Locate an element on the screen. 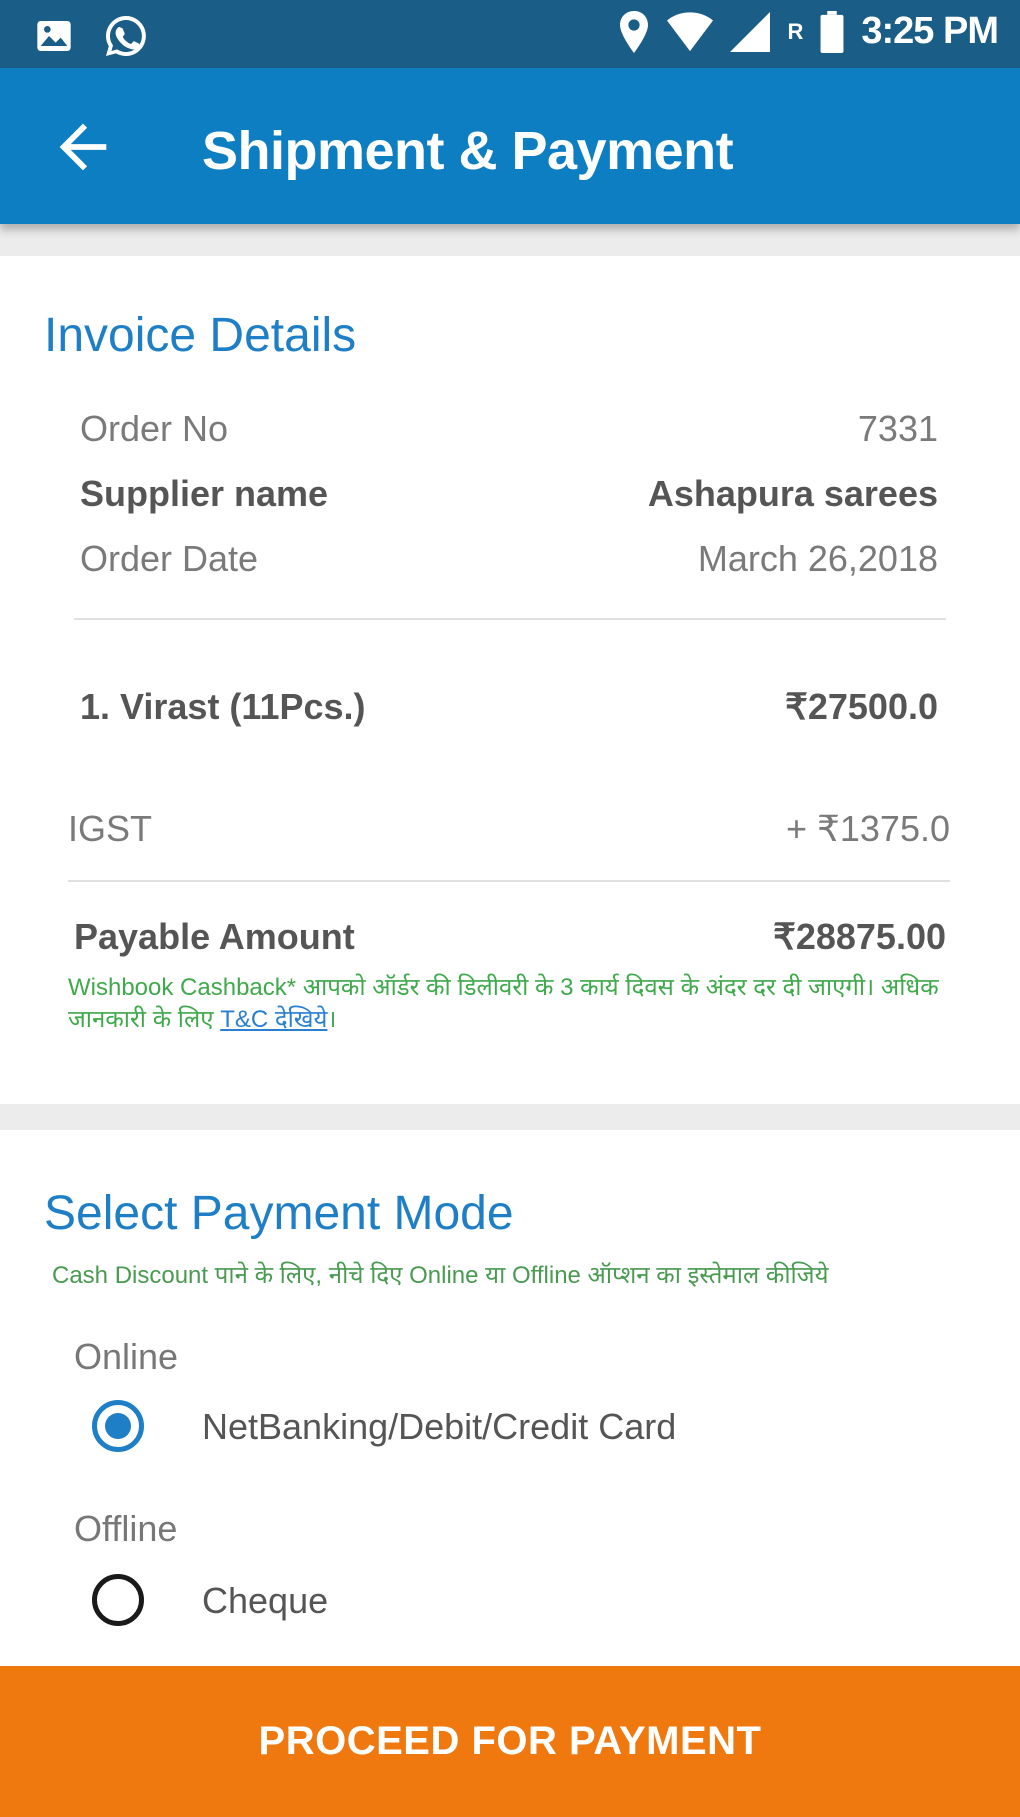 The height and width of the screenshot is (1817, 1020). payable-label: Payable Amount is located at coordinates (214, 936).